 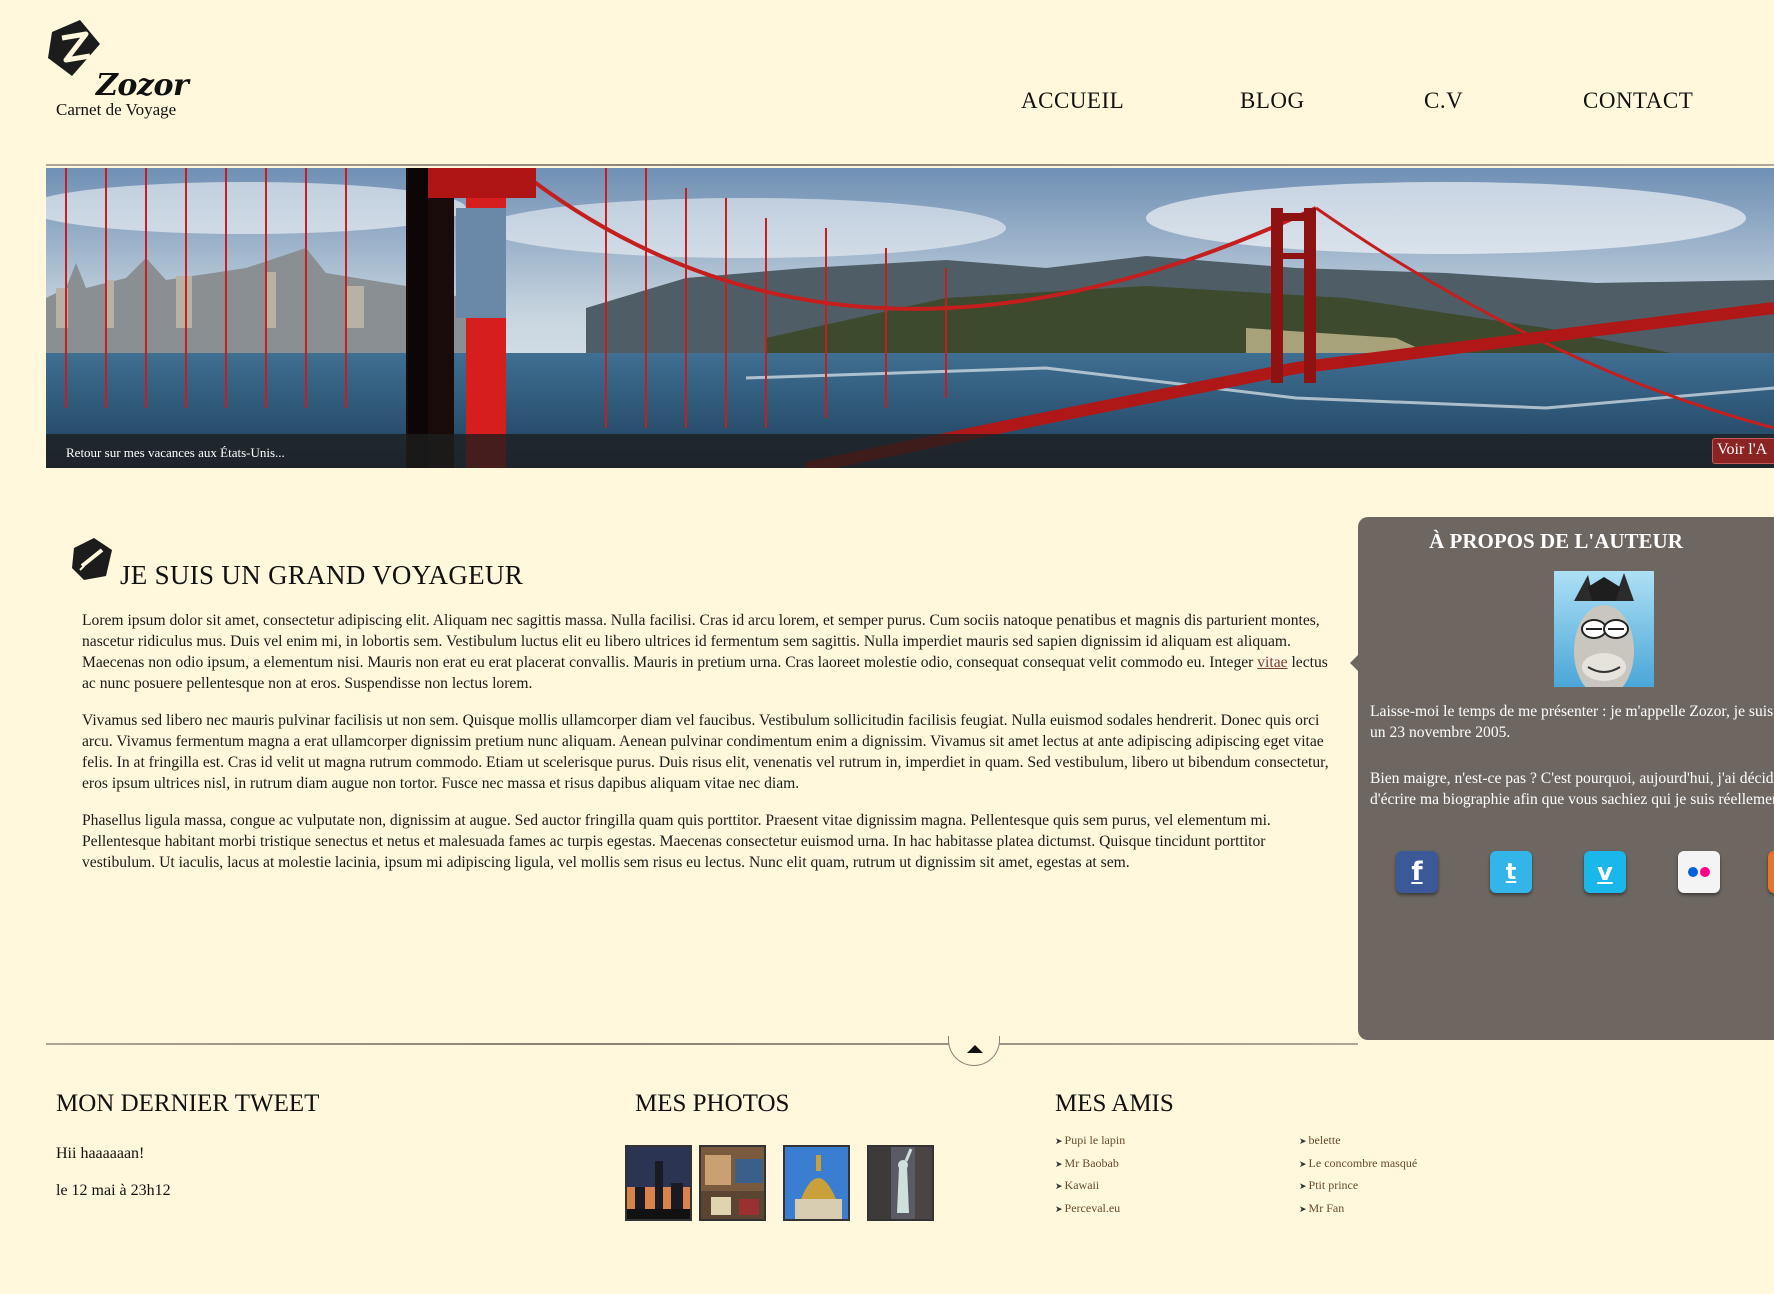 I want to click on twitter-icon: t, so click(x=1511, y=872).